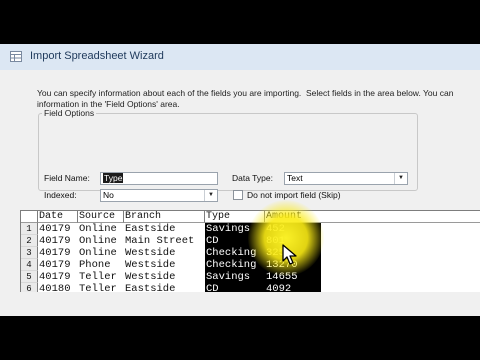 Image resolution: width=480 pixels, height=360 pixels. What do you see at coordinates (29, 277) in the screenshot?
I see `row-number: 5` at bounding box center [29, 277].